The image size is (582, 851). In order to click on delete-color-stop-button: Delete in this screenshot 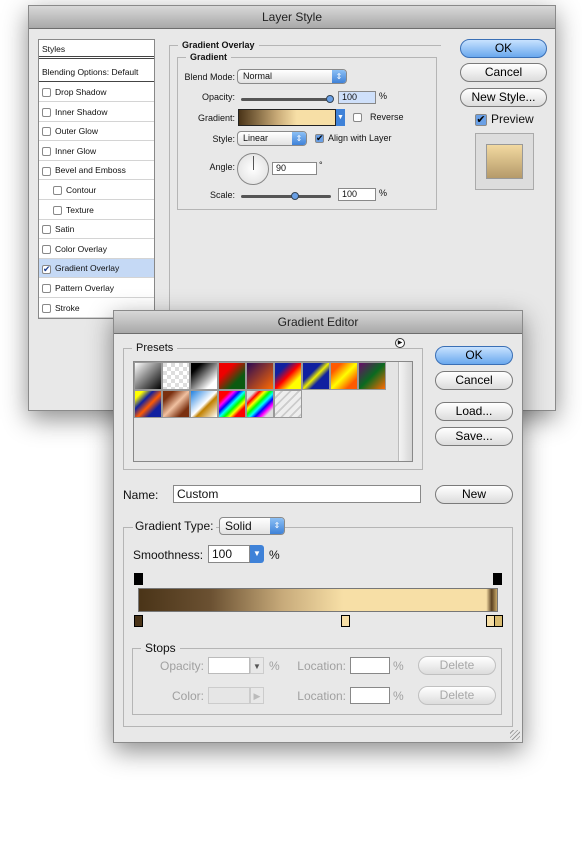, I will do `click(457, 695)`.